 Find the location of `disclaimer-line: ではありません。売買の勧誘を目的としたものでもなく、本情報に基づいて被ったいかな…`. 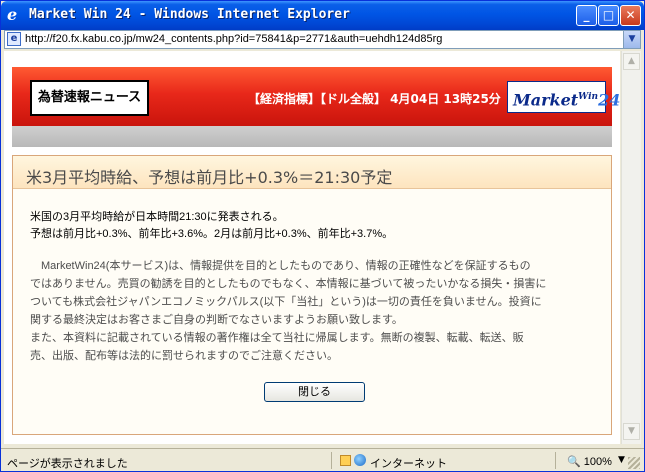

disclaimer-line: ではありません。売買の勧誘を目的としたものでもなく、本情報に基づいて被ったいかな… is located at coordinates (288, 284).